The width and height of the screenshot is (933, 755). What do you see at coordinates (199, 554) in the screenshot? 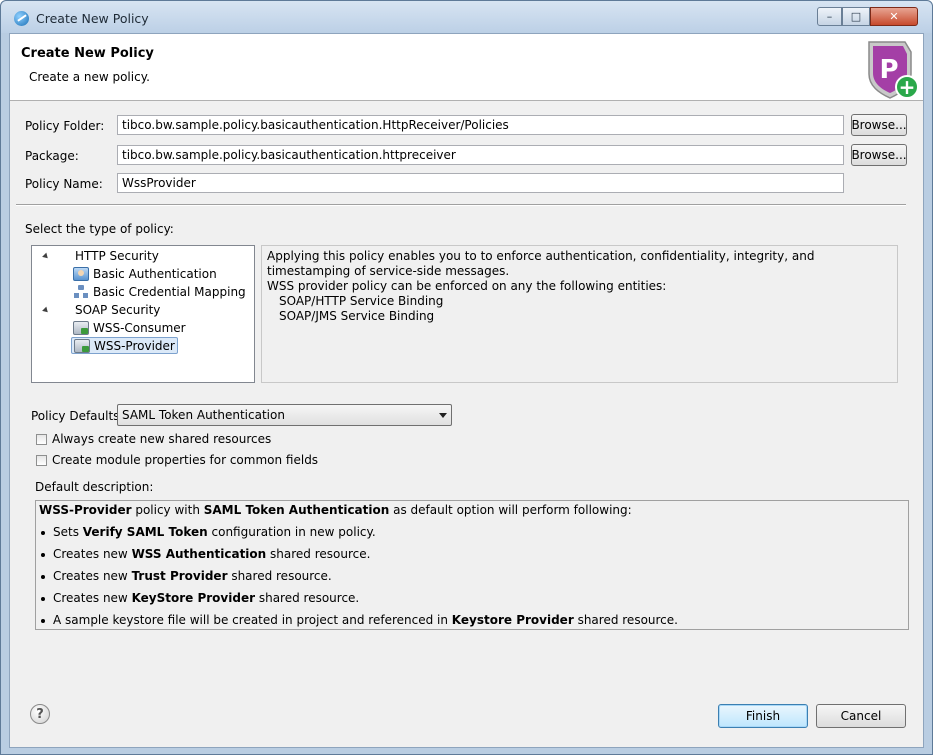
I see `bullet-bold: WSS Authentication` at bounding box center [199, 554].